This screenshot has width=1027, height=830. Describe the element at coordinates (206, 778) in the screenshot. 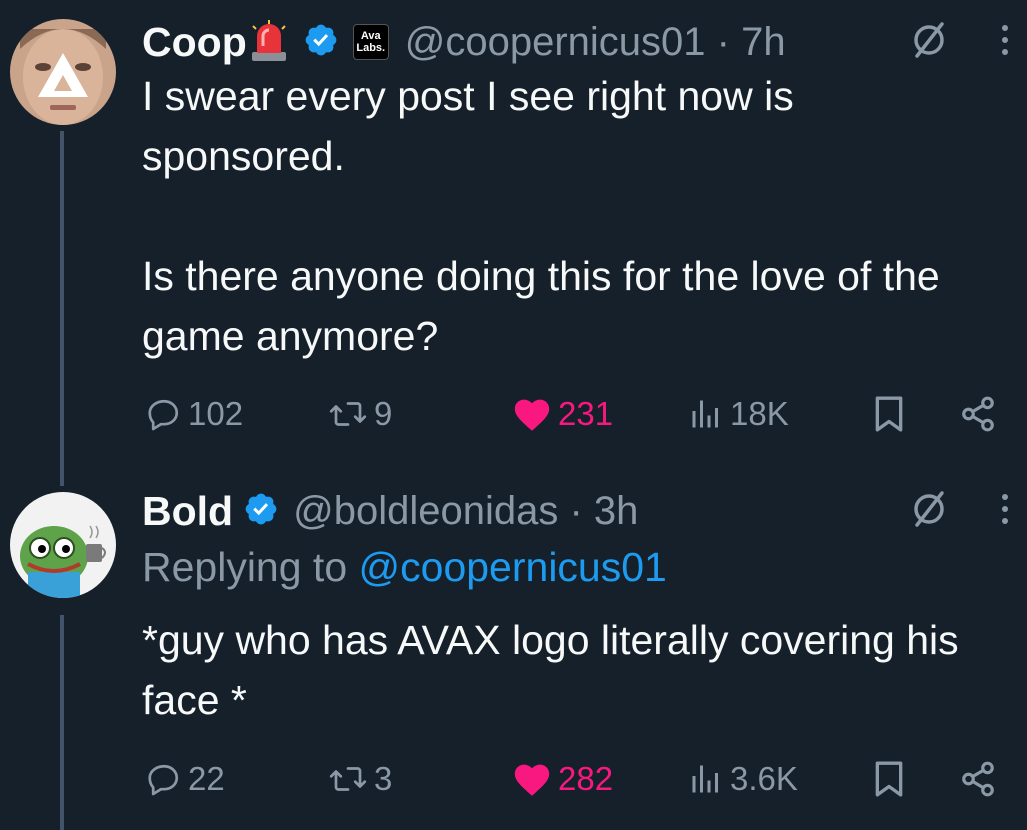

I see `reply-count: 22` at that location.